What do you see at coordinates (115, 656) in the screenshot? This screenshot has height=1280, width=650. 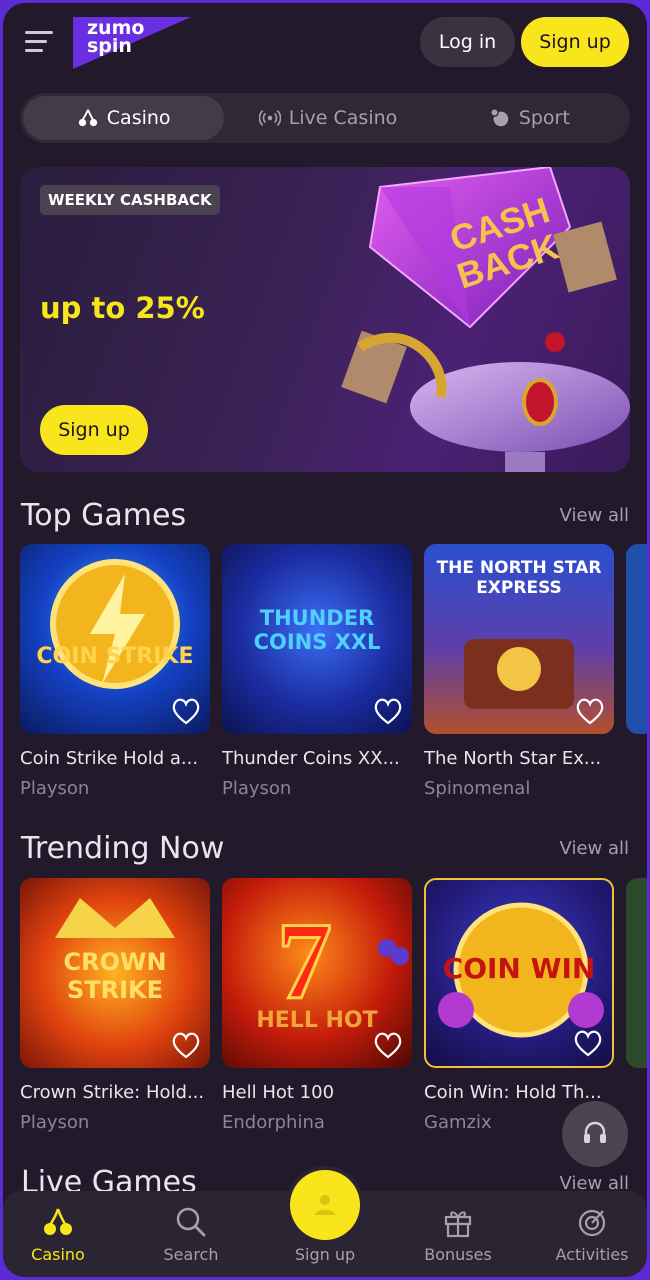 I see `game-art-title: COIN STRIKE` at bounding box center [115, 656].